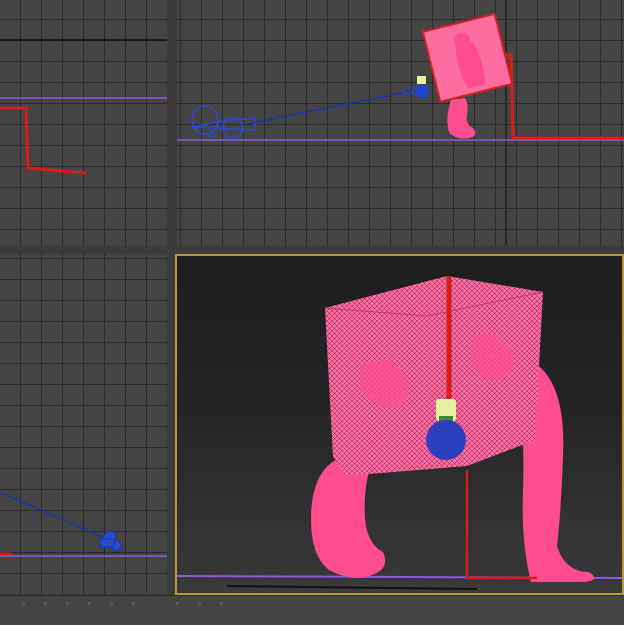 This screenshot has width=624, height=625. What do you see at coordinates (415, 87) in the screenshot?
I see `light-bulb` at bounding box center [415, 87].